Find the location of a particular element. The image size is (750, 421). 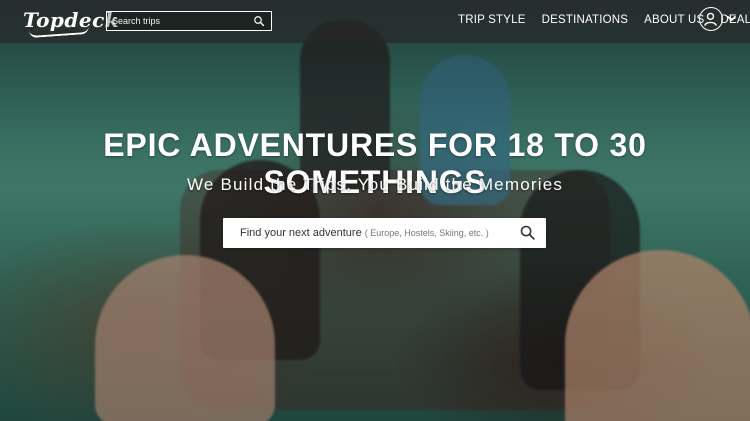

user-icon is located at coordinates (710, 19).